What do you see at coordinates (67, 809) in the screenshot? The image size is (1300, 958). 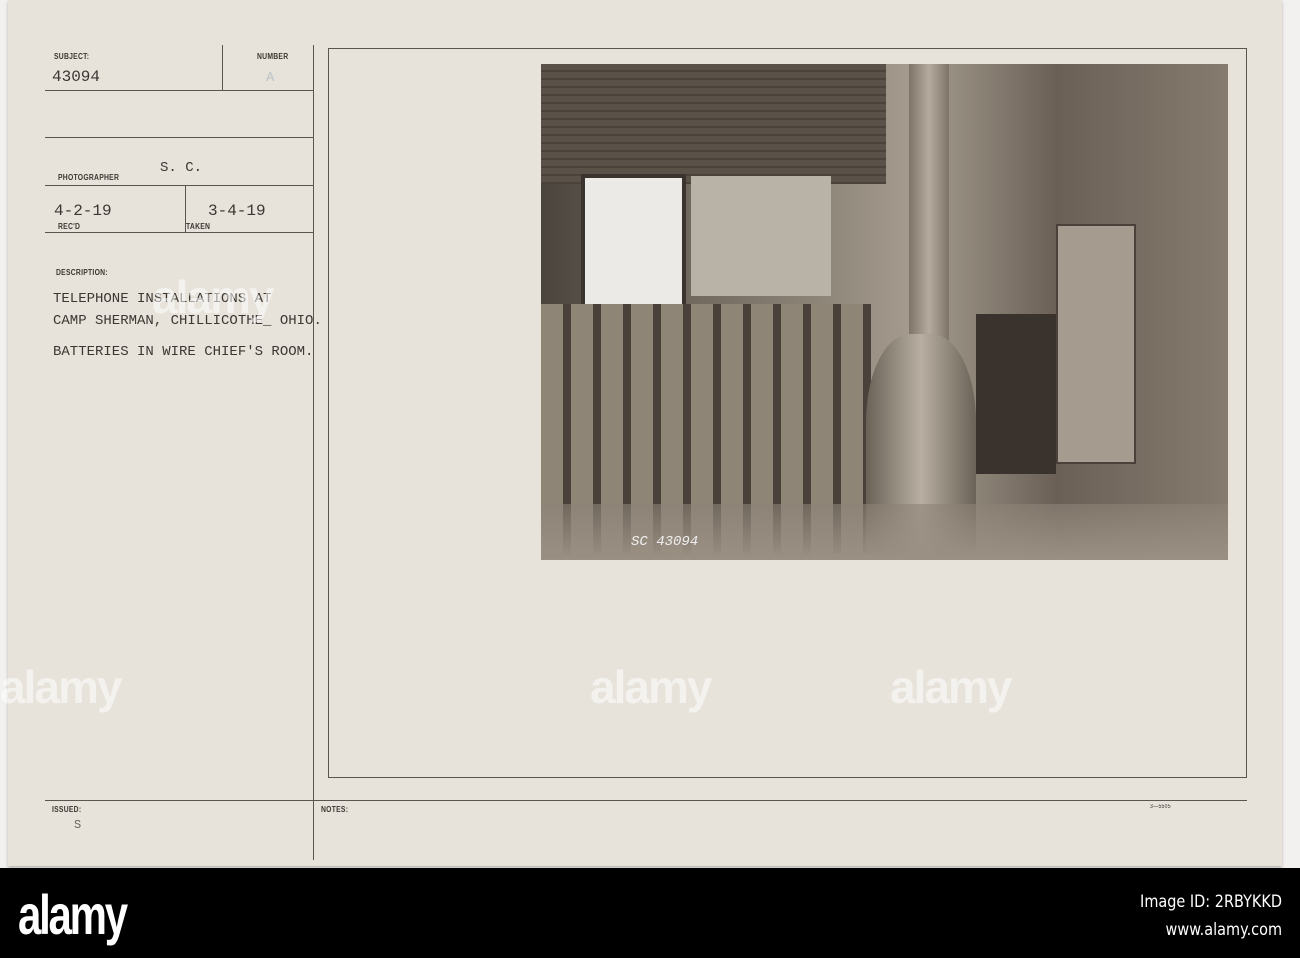 I see `issued-label: ISSUED:` at bounding box center [67, 809].